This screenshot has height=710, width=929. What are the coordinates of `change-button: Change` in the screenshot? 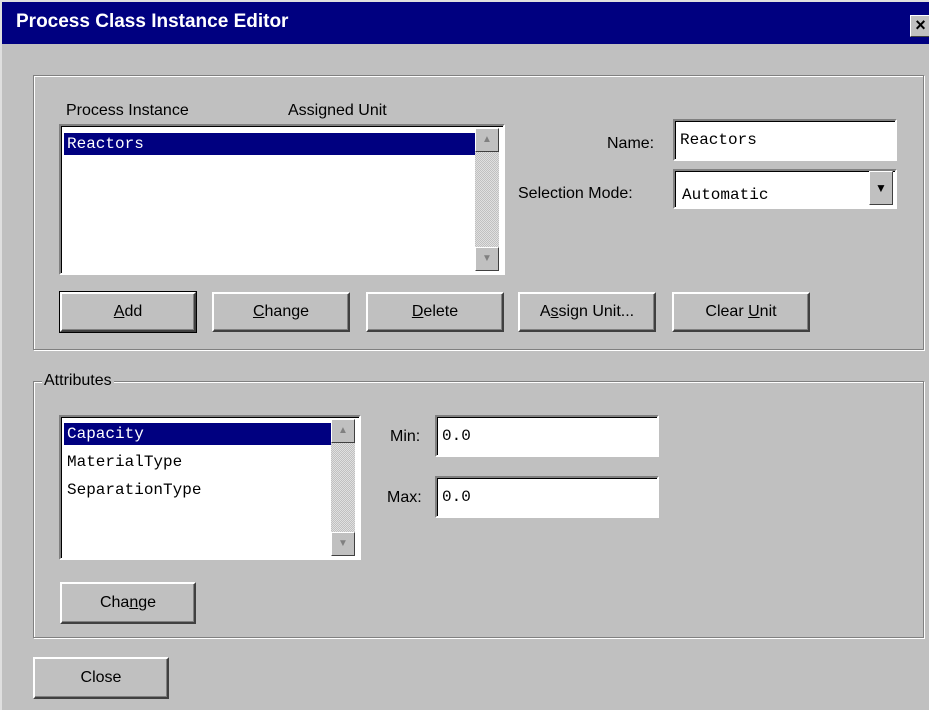 It's located at (281, 312).